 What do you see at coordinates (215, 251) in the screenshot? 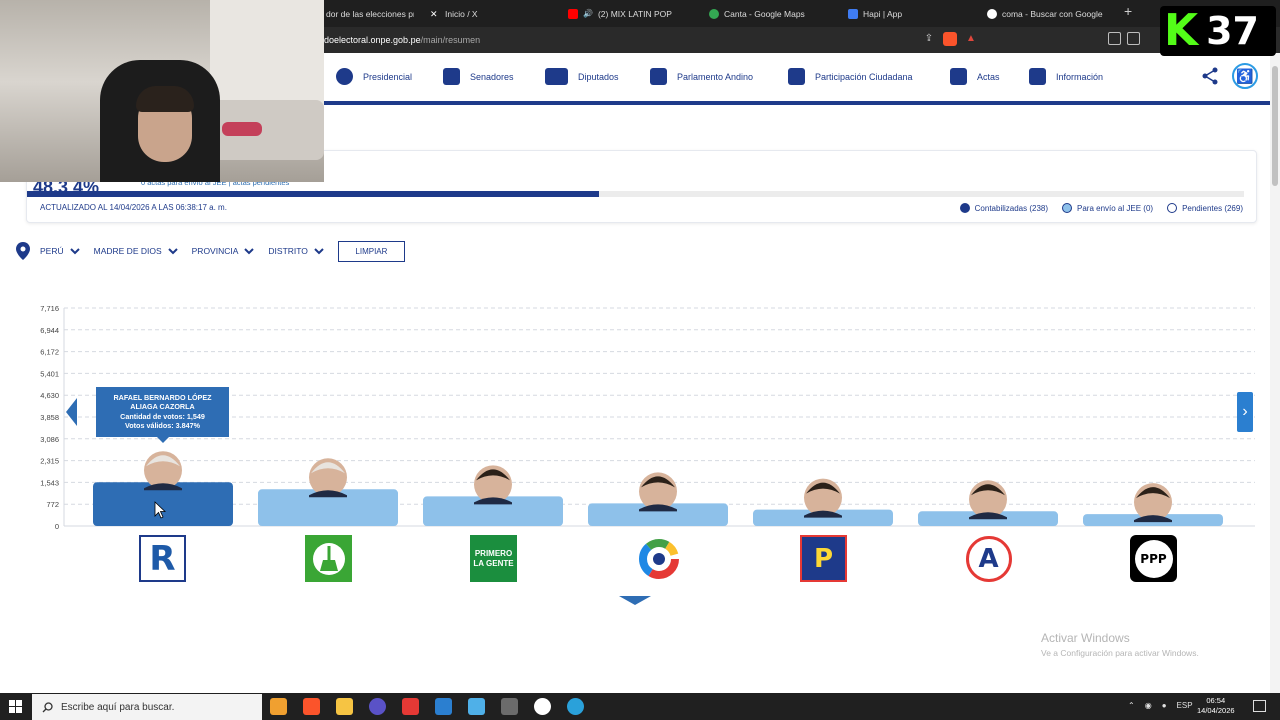
I see `filter-label: PROVINCIA` at bounding box center [215, 251].